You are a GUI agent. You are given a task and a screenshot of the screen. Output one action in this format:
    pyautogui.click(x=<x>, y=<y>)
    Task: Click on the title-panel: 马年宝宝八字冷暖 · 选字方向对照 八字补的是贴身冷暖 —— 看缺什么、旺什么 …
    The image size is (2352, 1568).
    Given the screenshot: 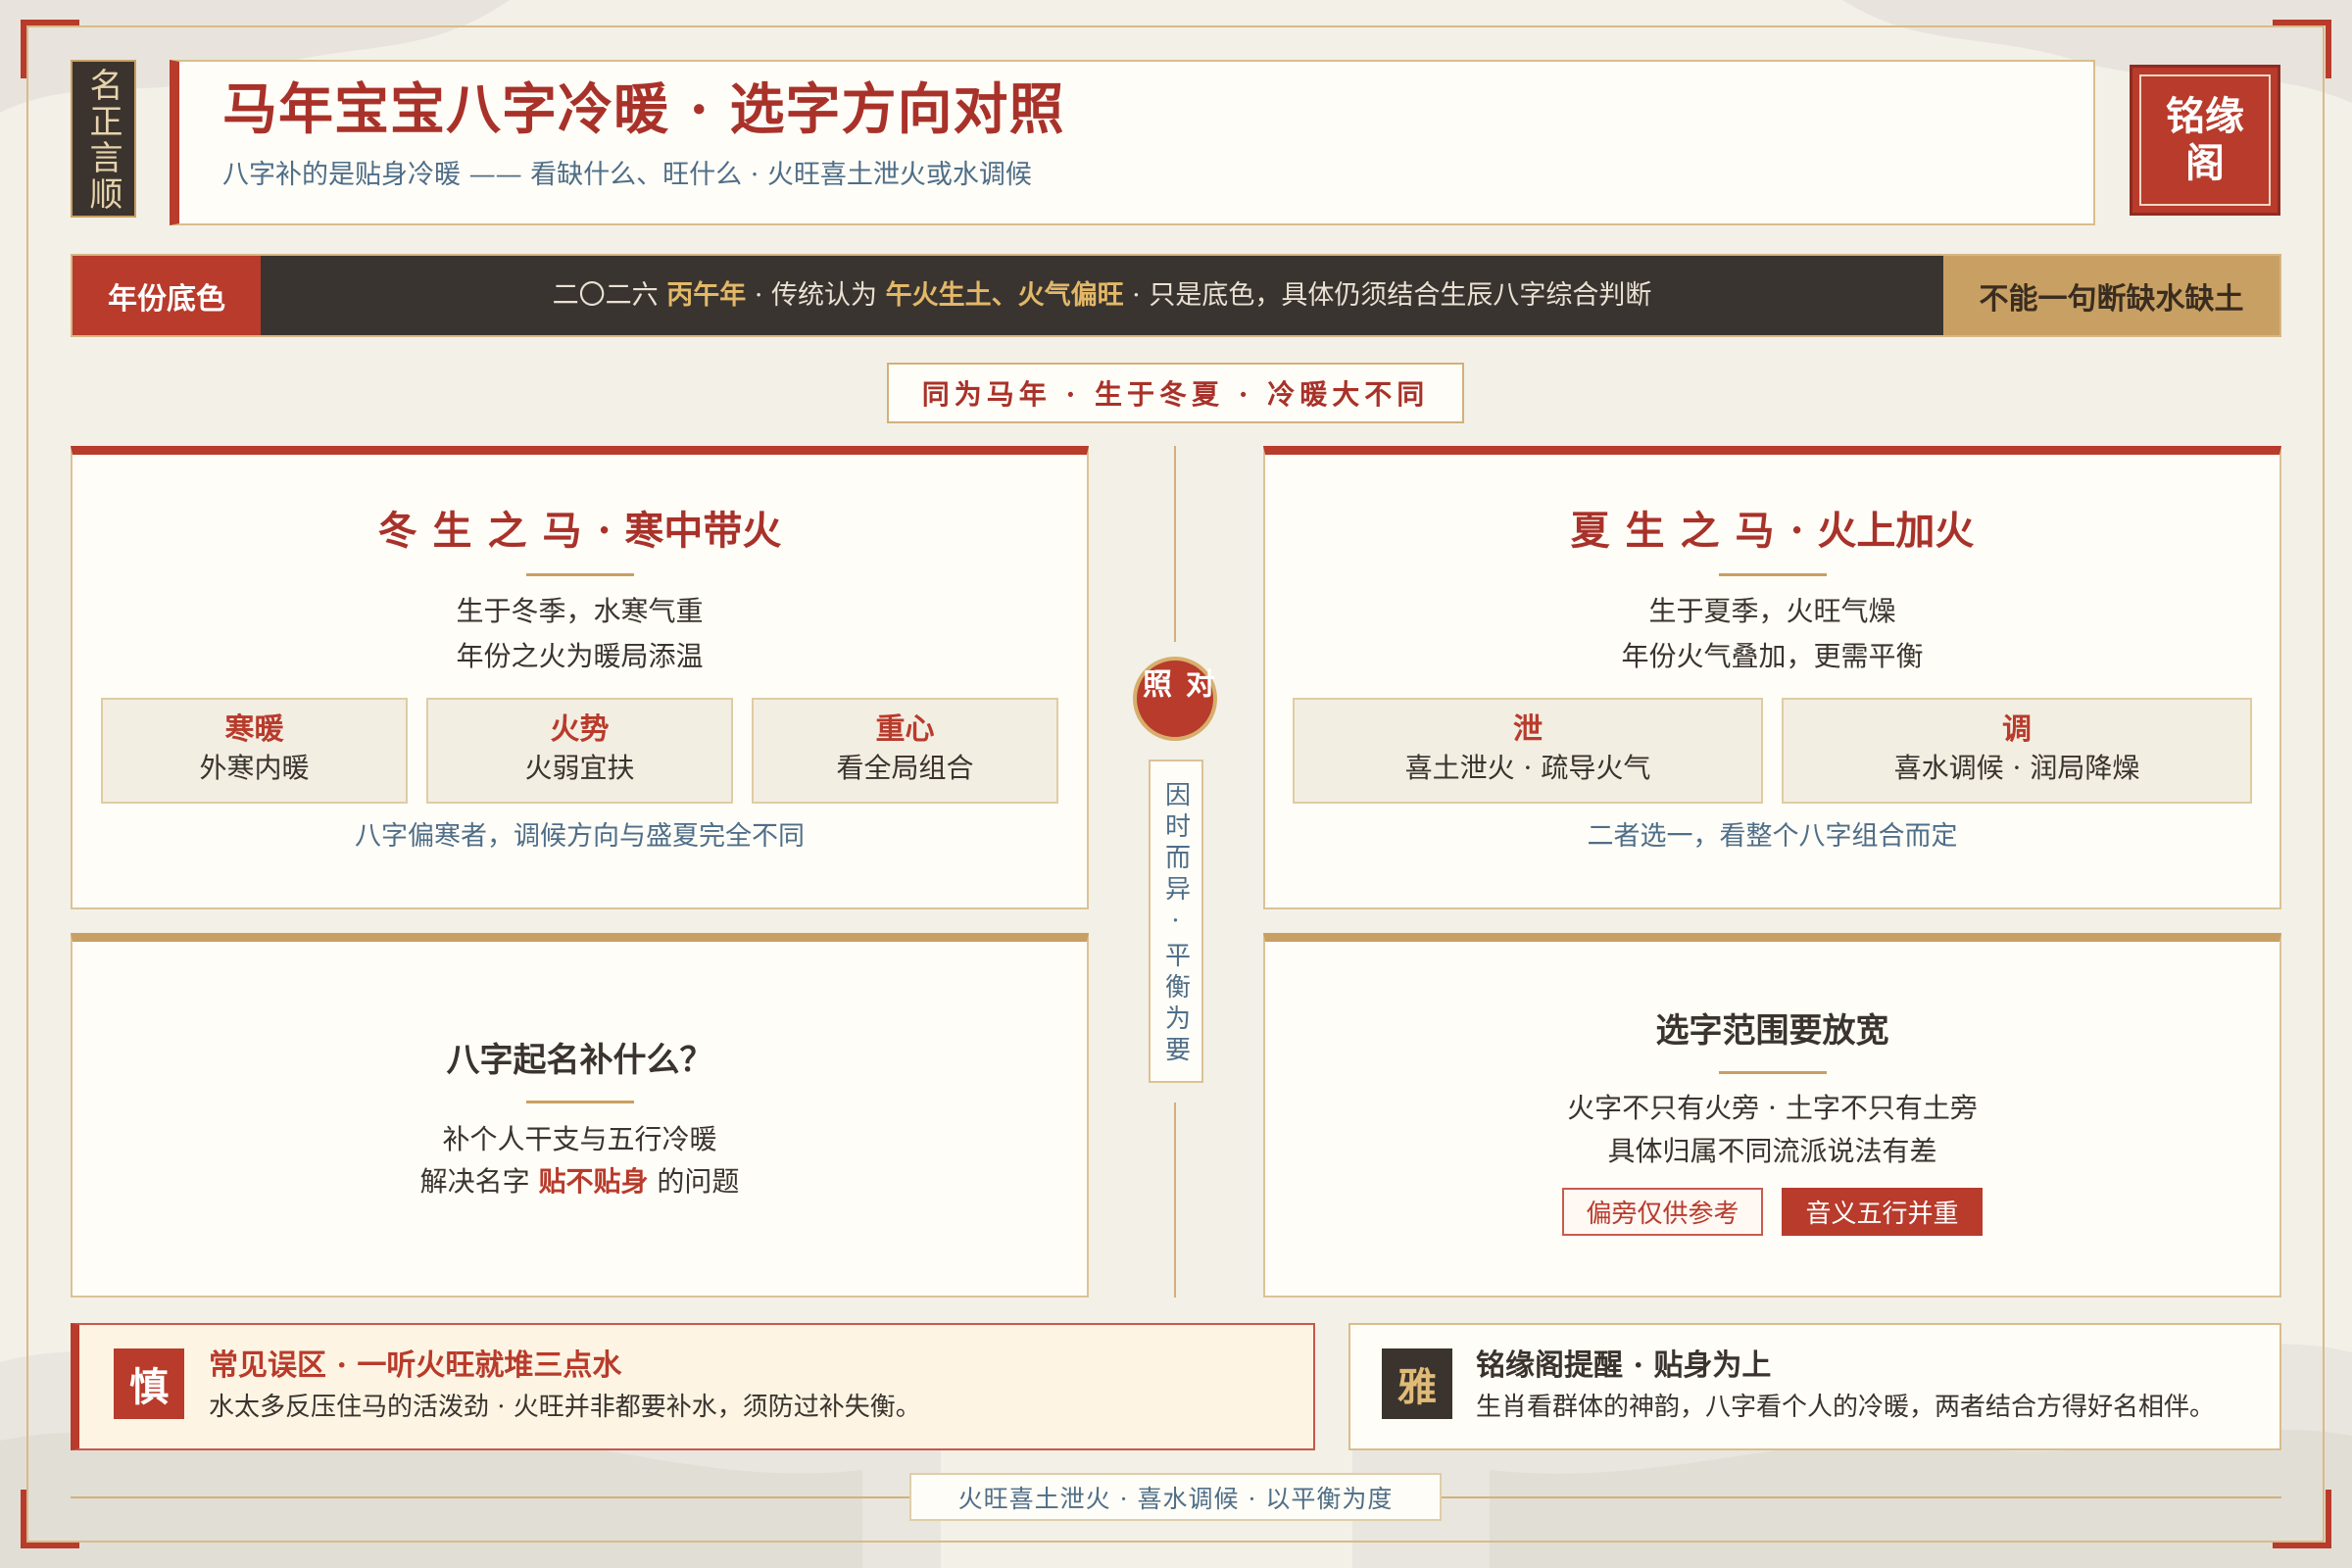 What is the action you would take?
    pyautogui.click(x=1132, y=142)
    